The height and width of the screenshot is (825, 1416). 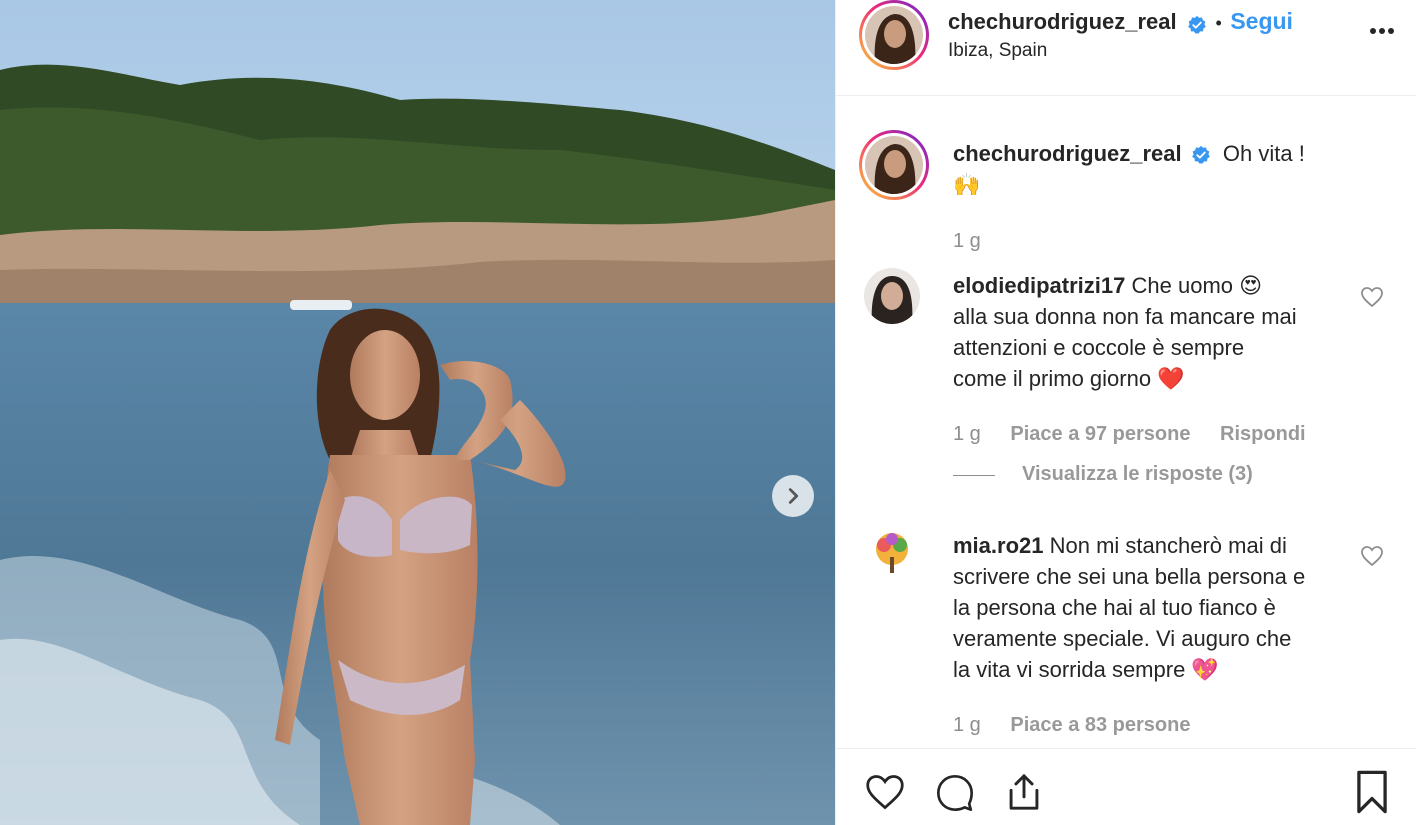 I want to click on save-button, so click(x=1372, y=794).